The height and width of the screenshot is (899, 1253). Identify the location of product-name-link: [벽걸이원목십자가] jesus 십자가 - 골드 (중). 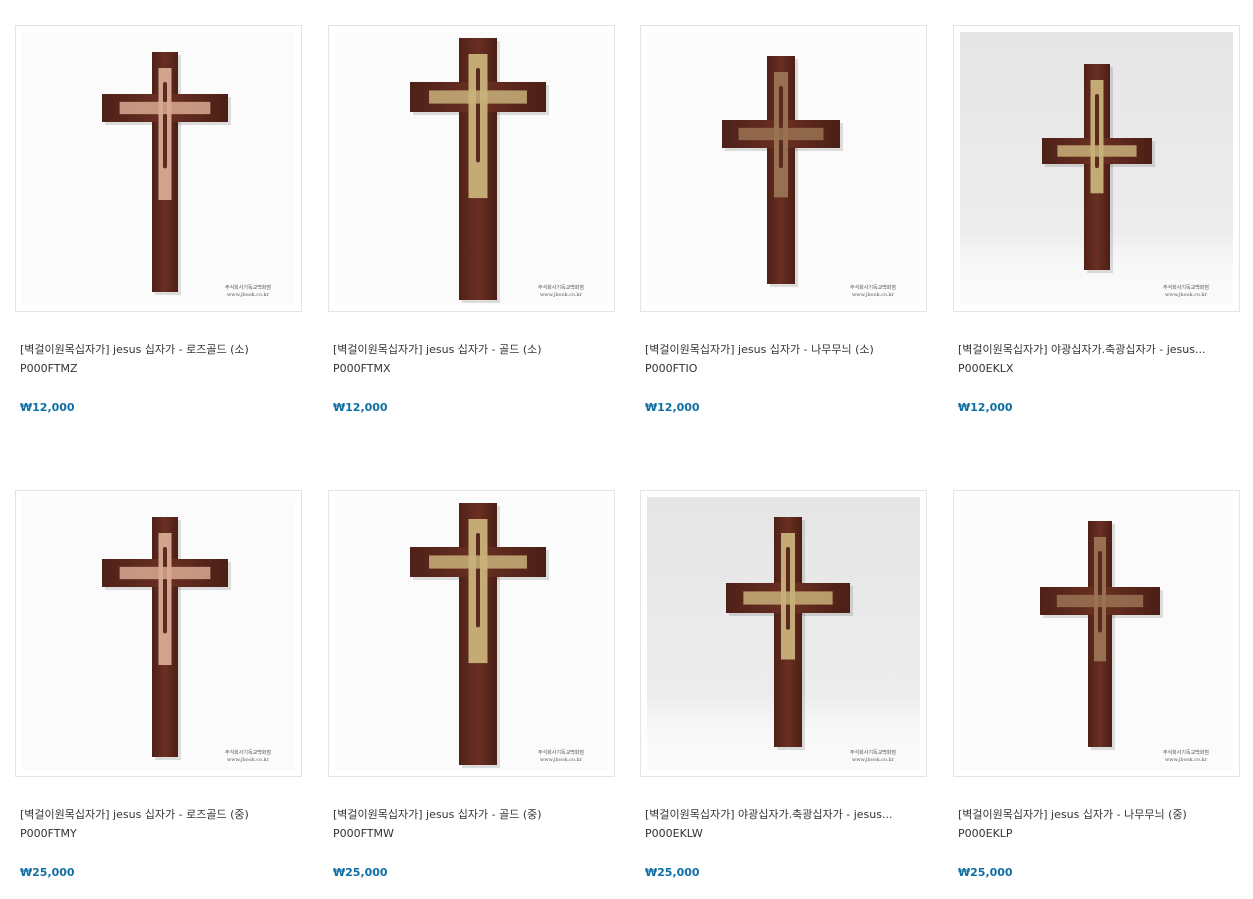
(470, 815).